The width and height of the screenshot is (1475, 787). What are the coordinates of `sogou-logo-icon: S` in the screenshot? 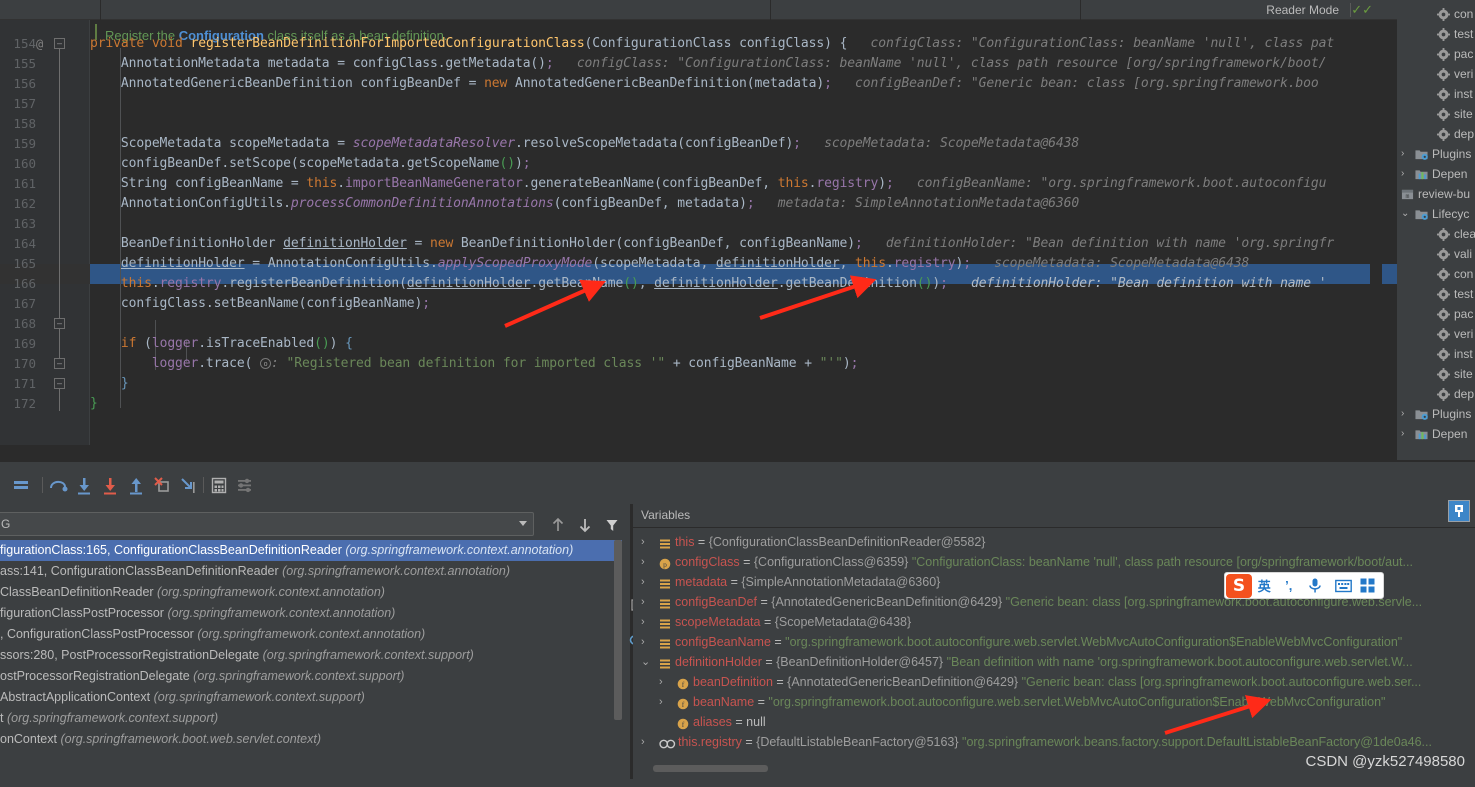 It's located at (1239, 585).